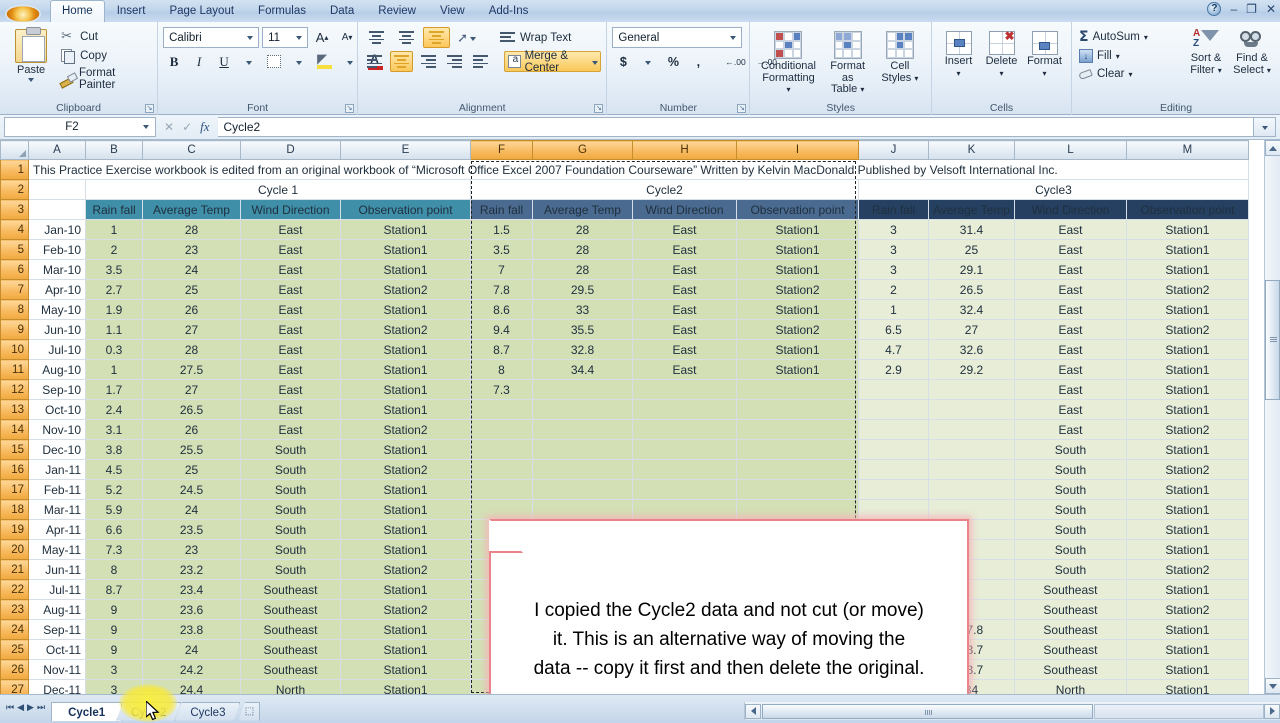  I want to click on cycle2-data-cell: 32.8, so click(582, 349).